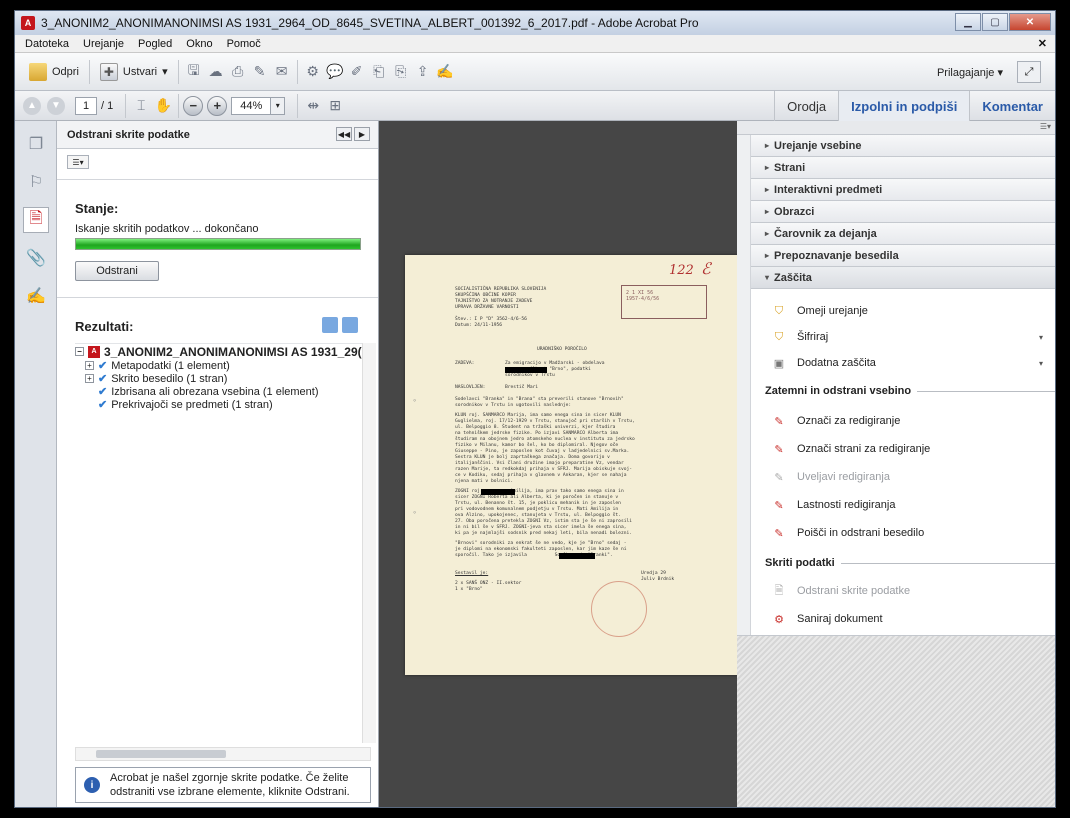 The image size is (1070, 818). What do you see at coordinates (903, 146) in the screenshot?
I see `section-content-editing: ▸ Urejanje vsebine` at bounding box center [903, 146].